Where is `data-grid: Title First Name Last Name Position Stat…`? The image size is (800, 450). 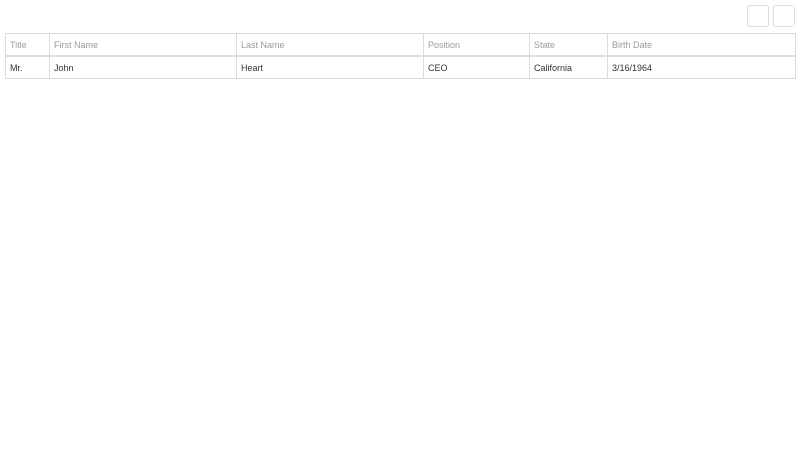
data-grid: Title First Name Last Name Position Stat… is located at coordinates (400, 56).